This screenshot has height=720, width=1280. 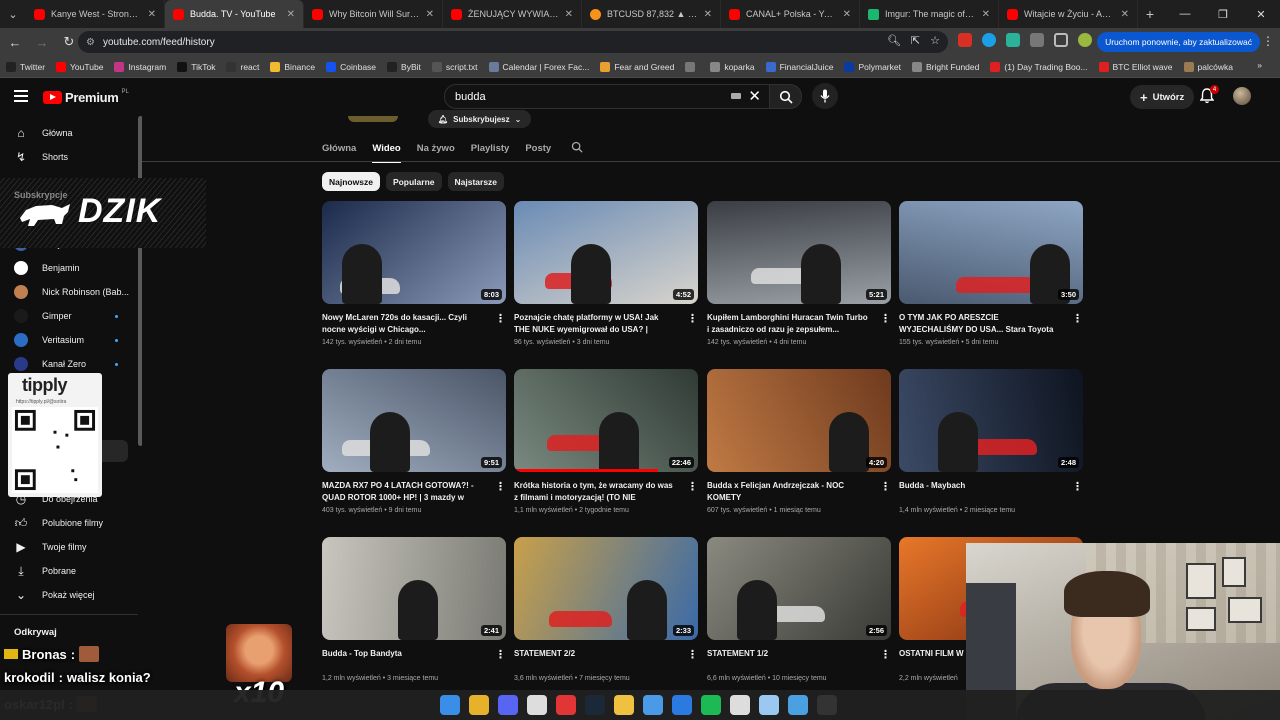 I want to click on bookmark-item: Polymarket, so click(x=872, y=66).